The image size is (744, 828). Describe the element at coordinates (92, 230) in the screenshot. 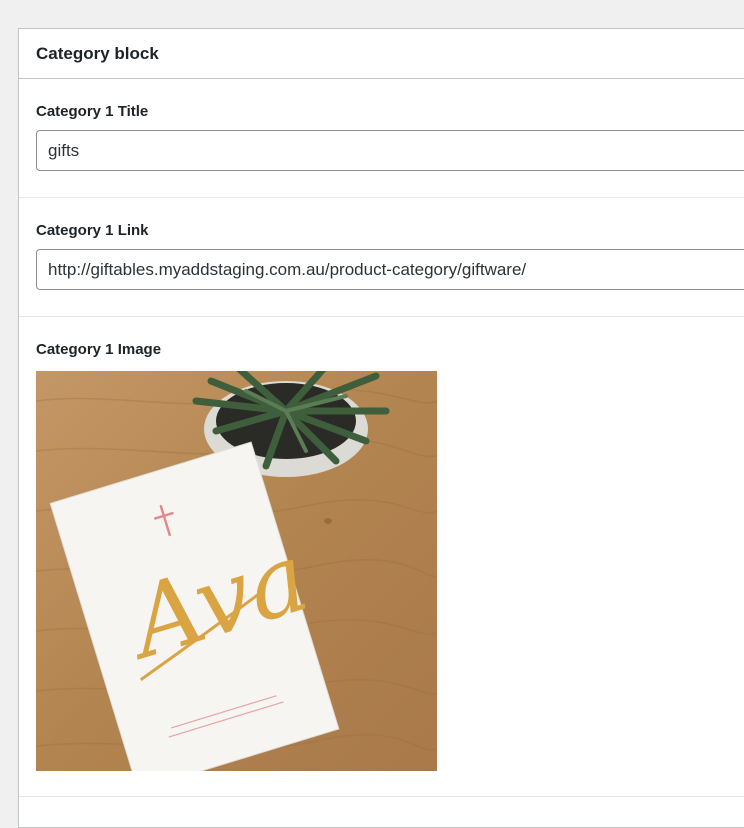

I see `category-1-link-label: Category 1 Link` at that location.